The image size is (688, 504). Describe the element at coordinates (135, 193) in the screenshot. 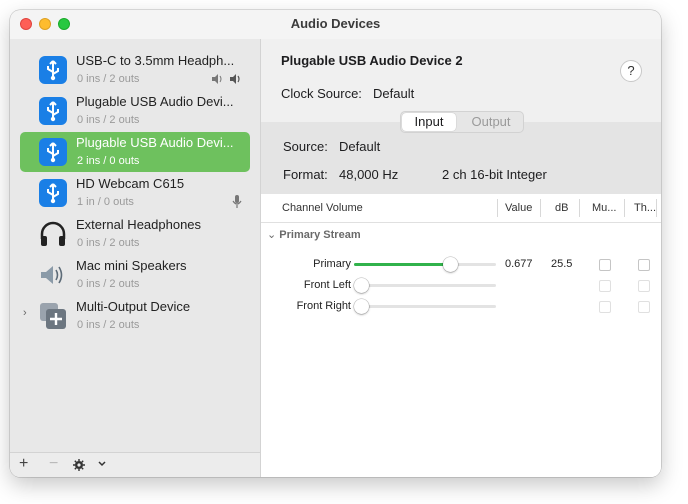

I see `device-item-hd-webcam: HD Webcam C615 1 in / 0 outs` at that location.